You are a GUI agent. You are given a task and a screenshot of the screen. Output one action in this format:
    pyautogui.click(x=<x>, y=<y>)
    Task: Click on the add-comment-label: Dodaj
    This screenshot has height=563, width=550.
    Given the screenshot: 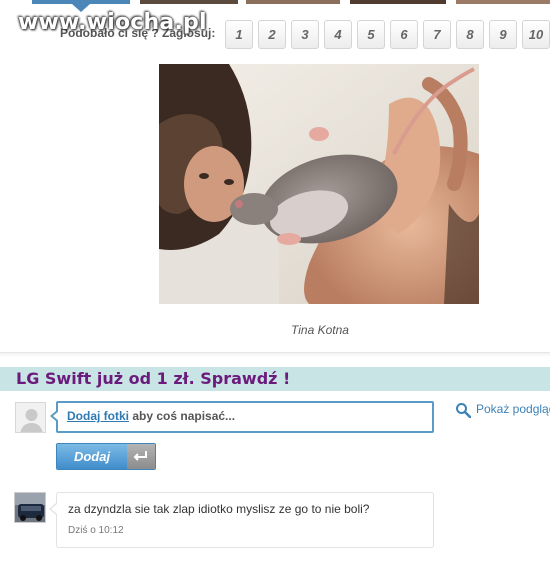 What is the action you would take?
    pyautogui.click(x=92, y=456)
    